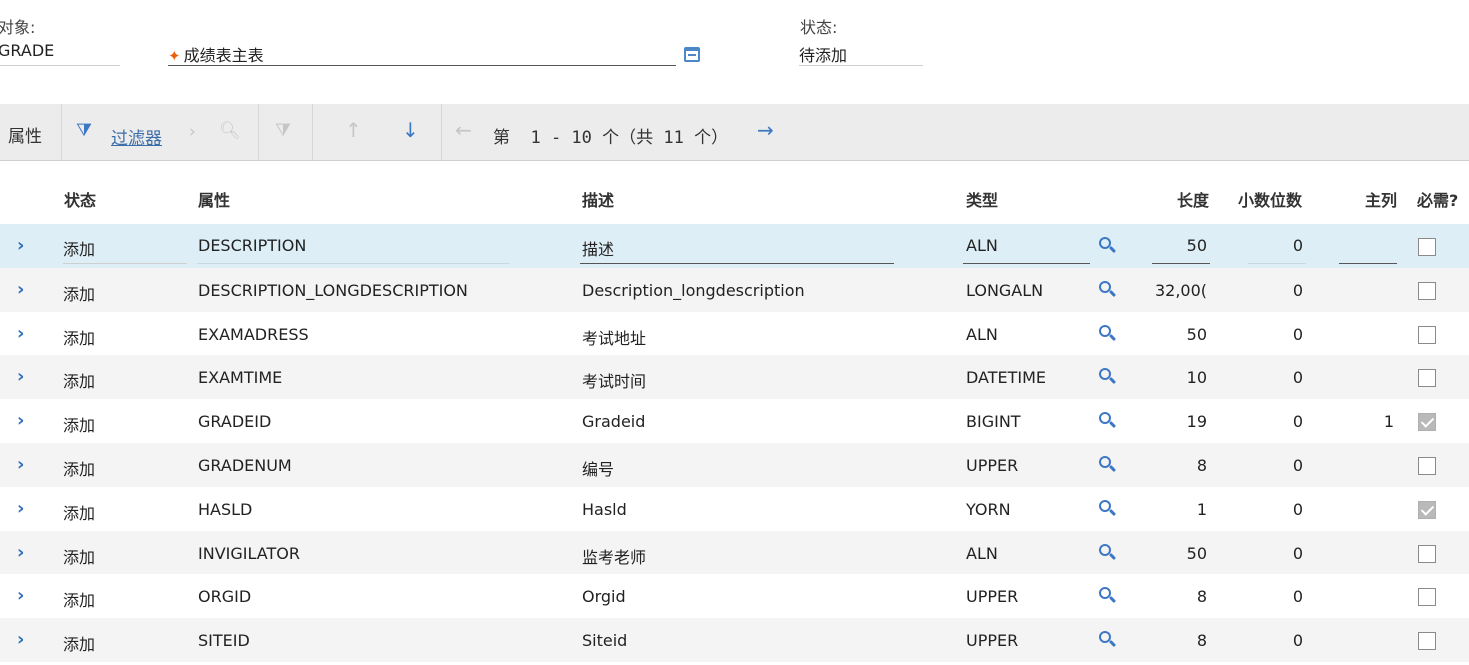 The height and width of the screenshot is (665, 1469). I want to click on table-row: › 添加 DESCRIPTION 描述 ALN 50 0, so click(734, 246).